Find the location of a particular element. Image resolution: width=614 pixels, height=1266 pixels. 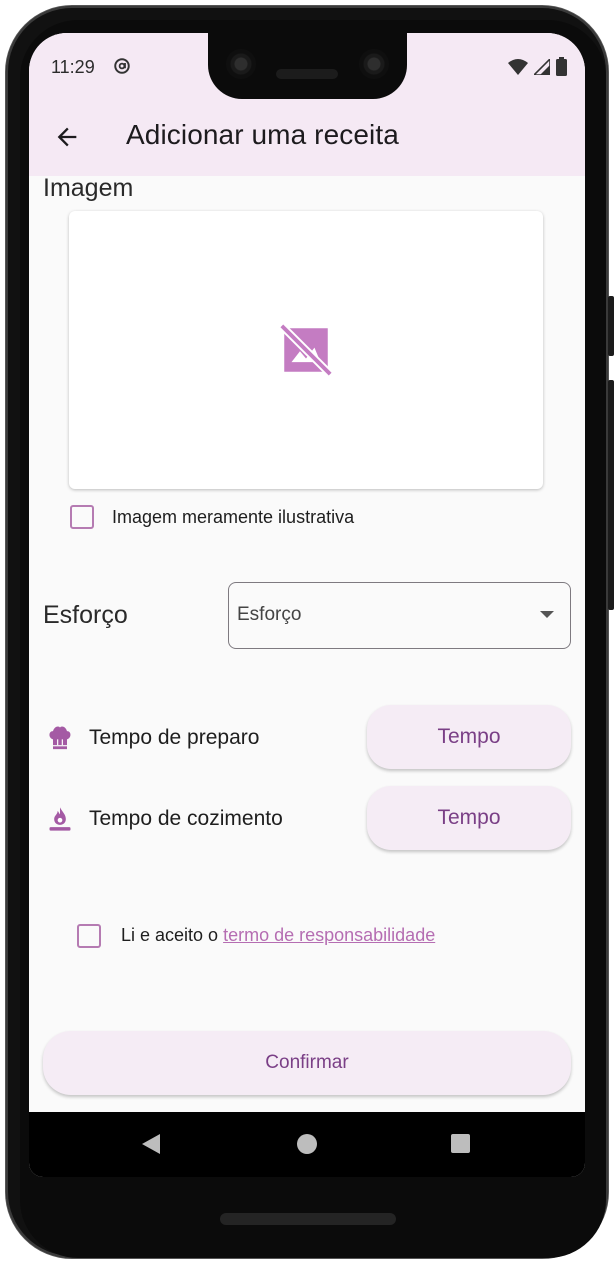

illustrative-image-checkbox is located at coordinates (82, 517).